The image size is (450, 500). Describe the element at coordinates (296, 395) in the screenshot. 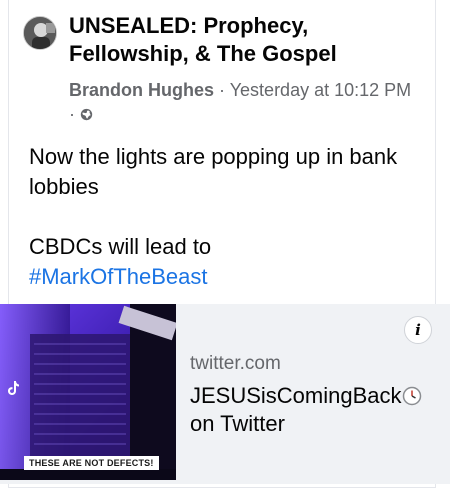

I see `link-title-text: JESUSisComingBack` at that location.